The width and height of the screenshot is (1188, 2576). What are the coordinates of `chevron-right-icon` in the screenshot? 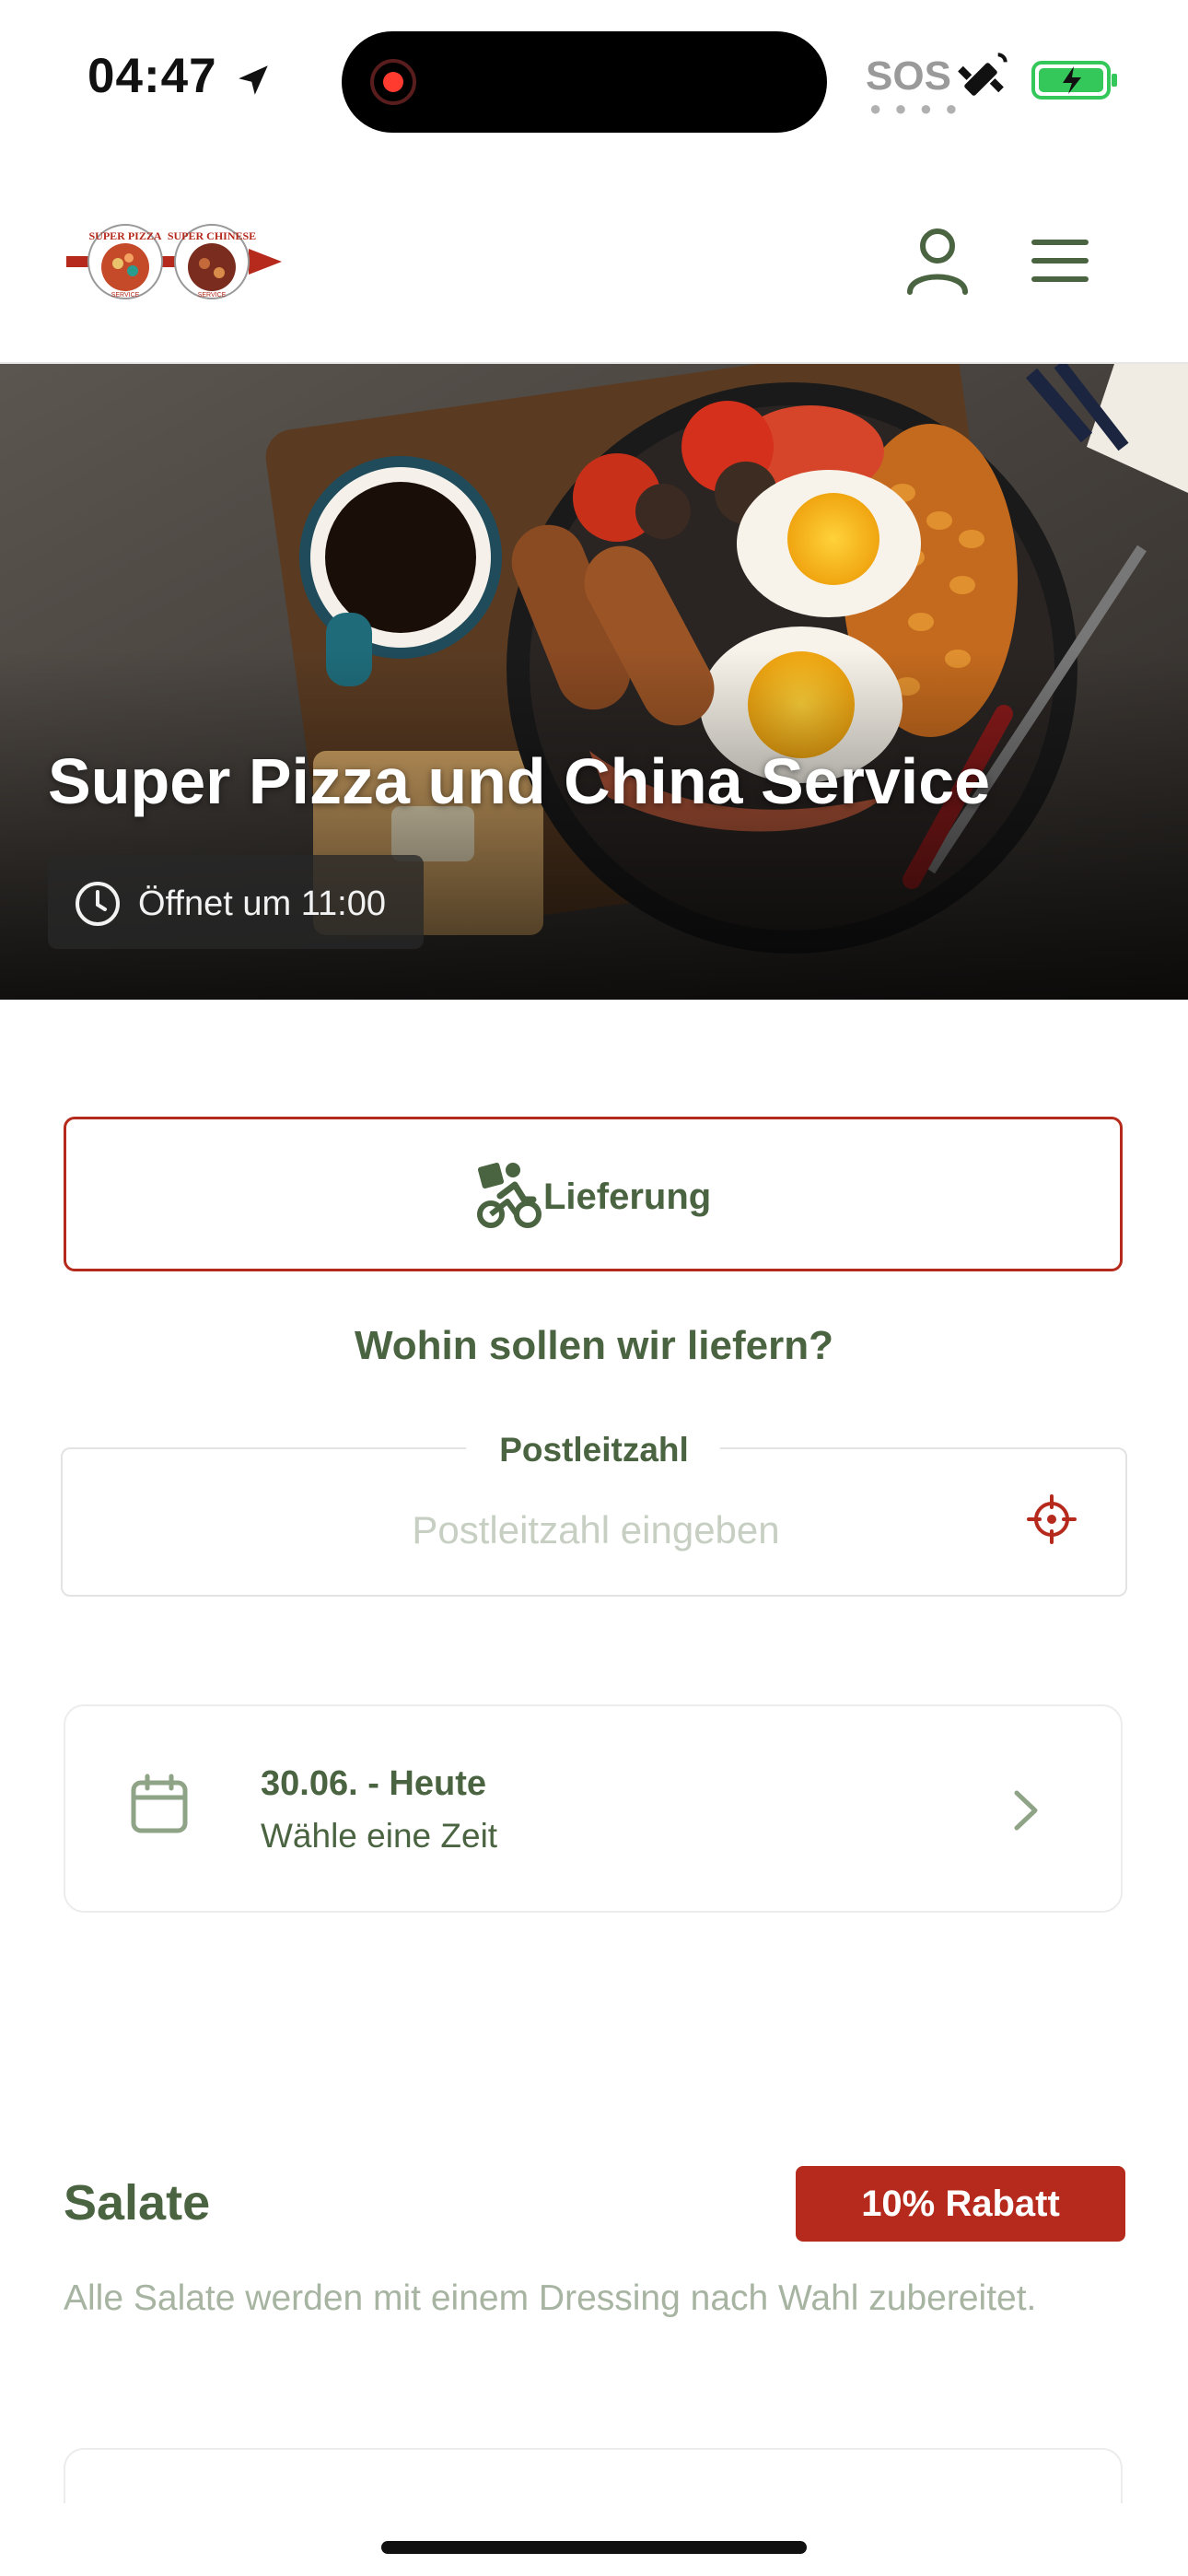 It's located at (1026, 1810).